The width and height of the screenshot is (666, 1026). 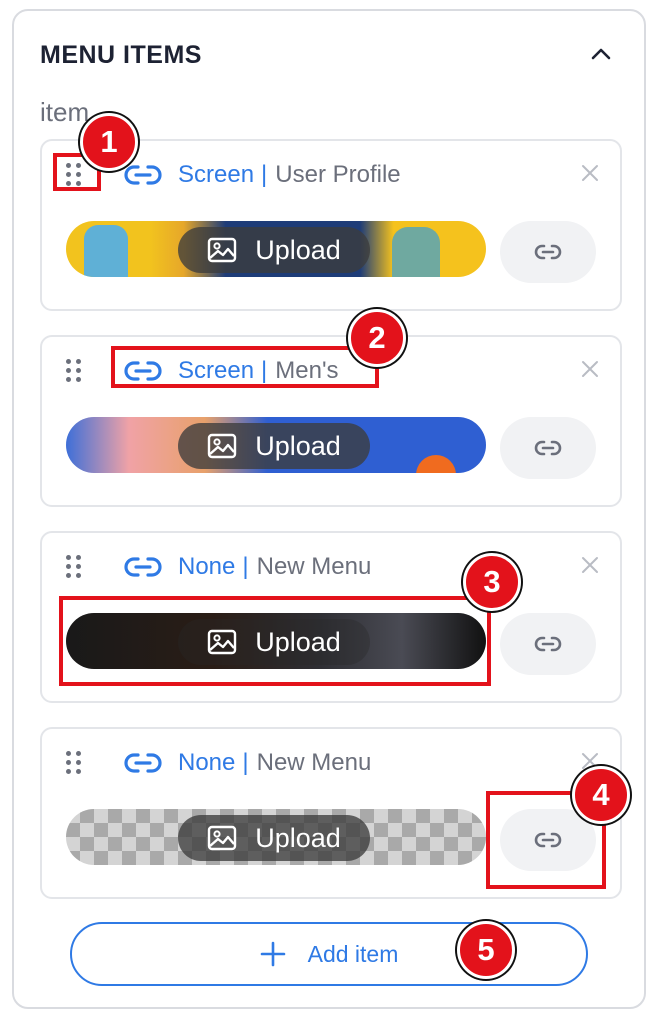 What do you see at coordinates (492, 582) in the screenshot?
I see `callout-badge-3: 3` at bounding box center [492, 582].